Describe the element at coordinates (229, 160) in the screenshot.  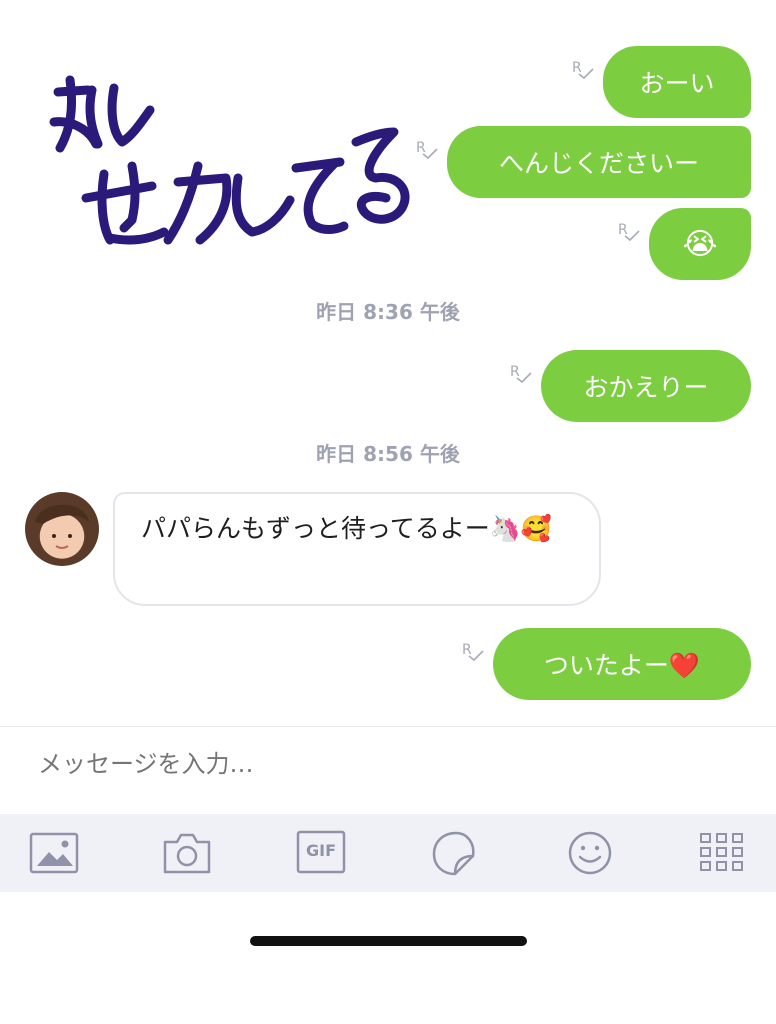
I see `handwritten-note` at that location.